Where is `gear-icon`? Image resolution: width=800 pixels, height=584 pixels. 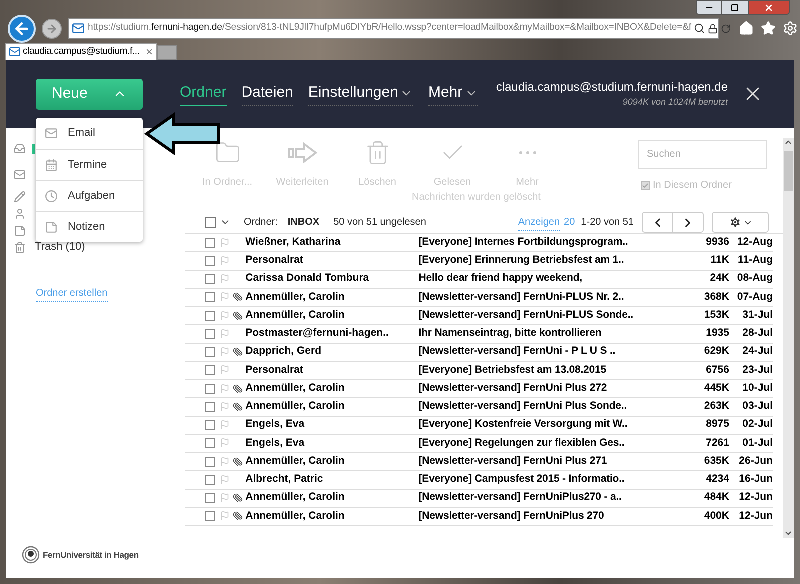
gear-icon is located at coordinates (735, 222).